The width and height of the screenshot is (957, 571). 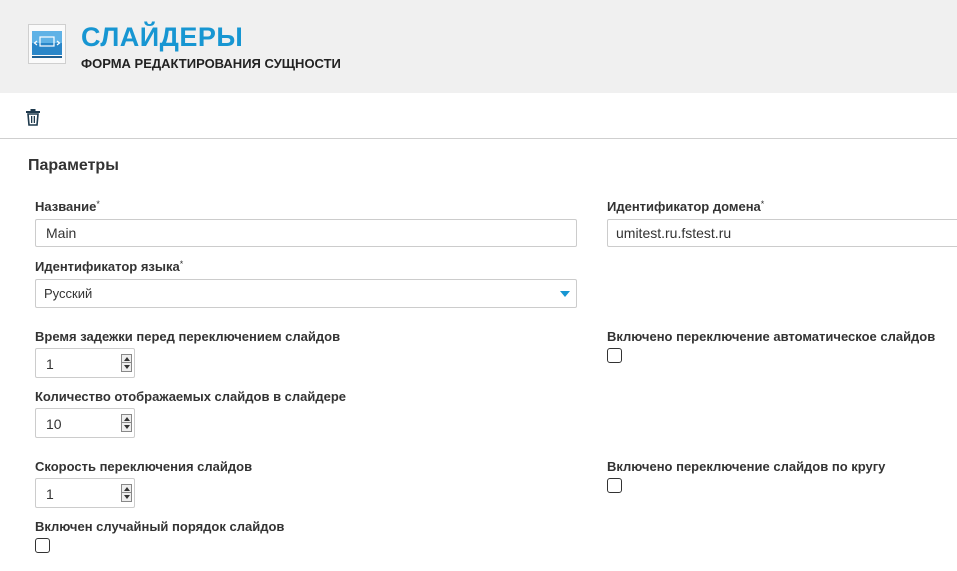 I want to click on loop-checkbox, so click(x=614, y=485).